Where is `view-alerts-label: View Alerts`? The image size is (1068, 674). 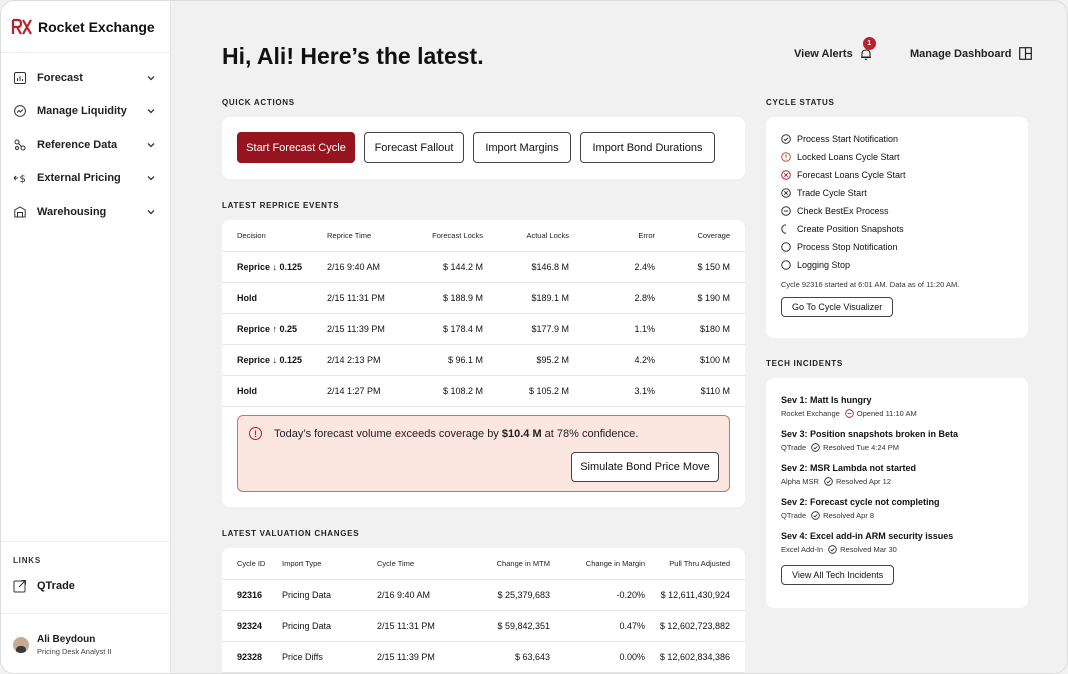 view-alerts-label: View Alerts is located at coordinates (823, 54).